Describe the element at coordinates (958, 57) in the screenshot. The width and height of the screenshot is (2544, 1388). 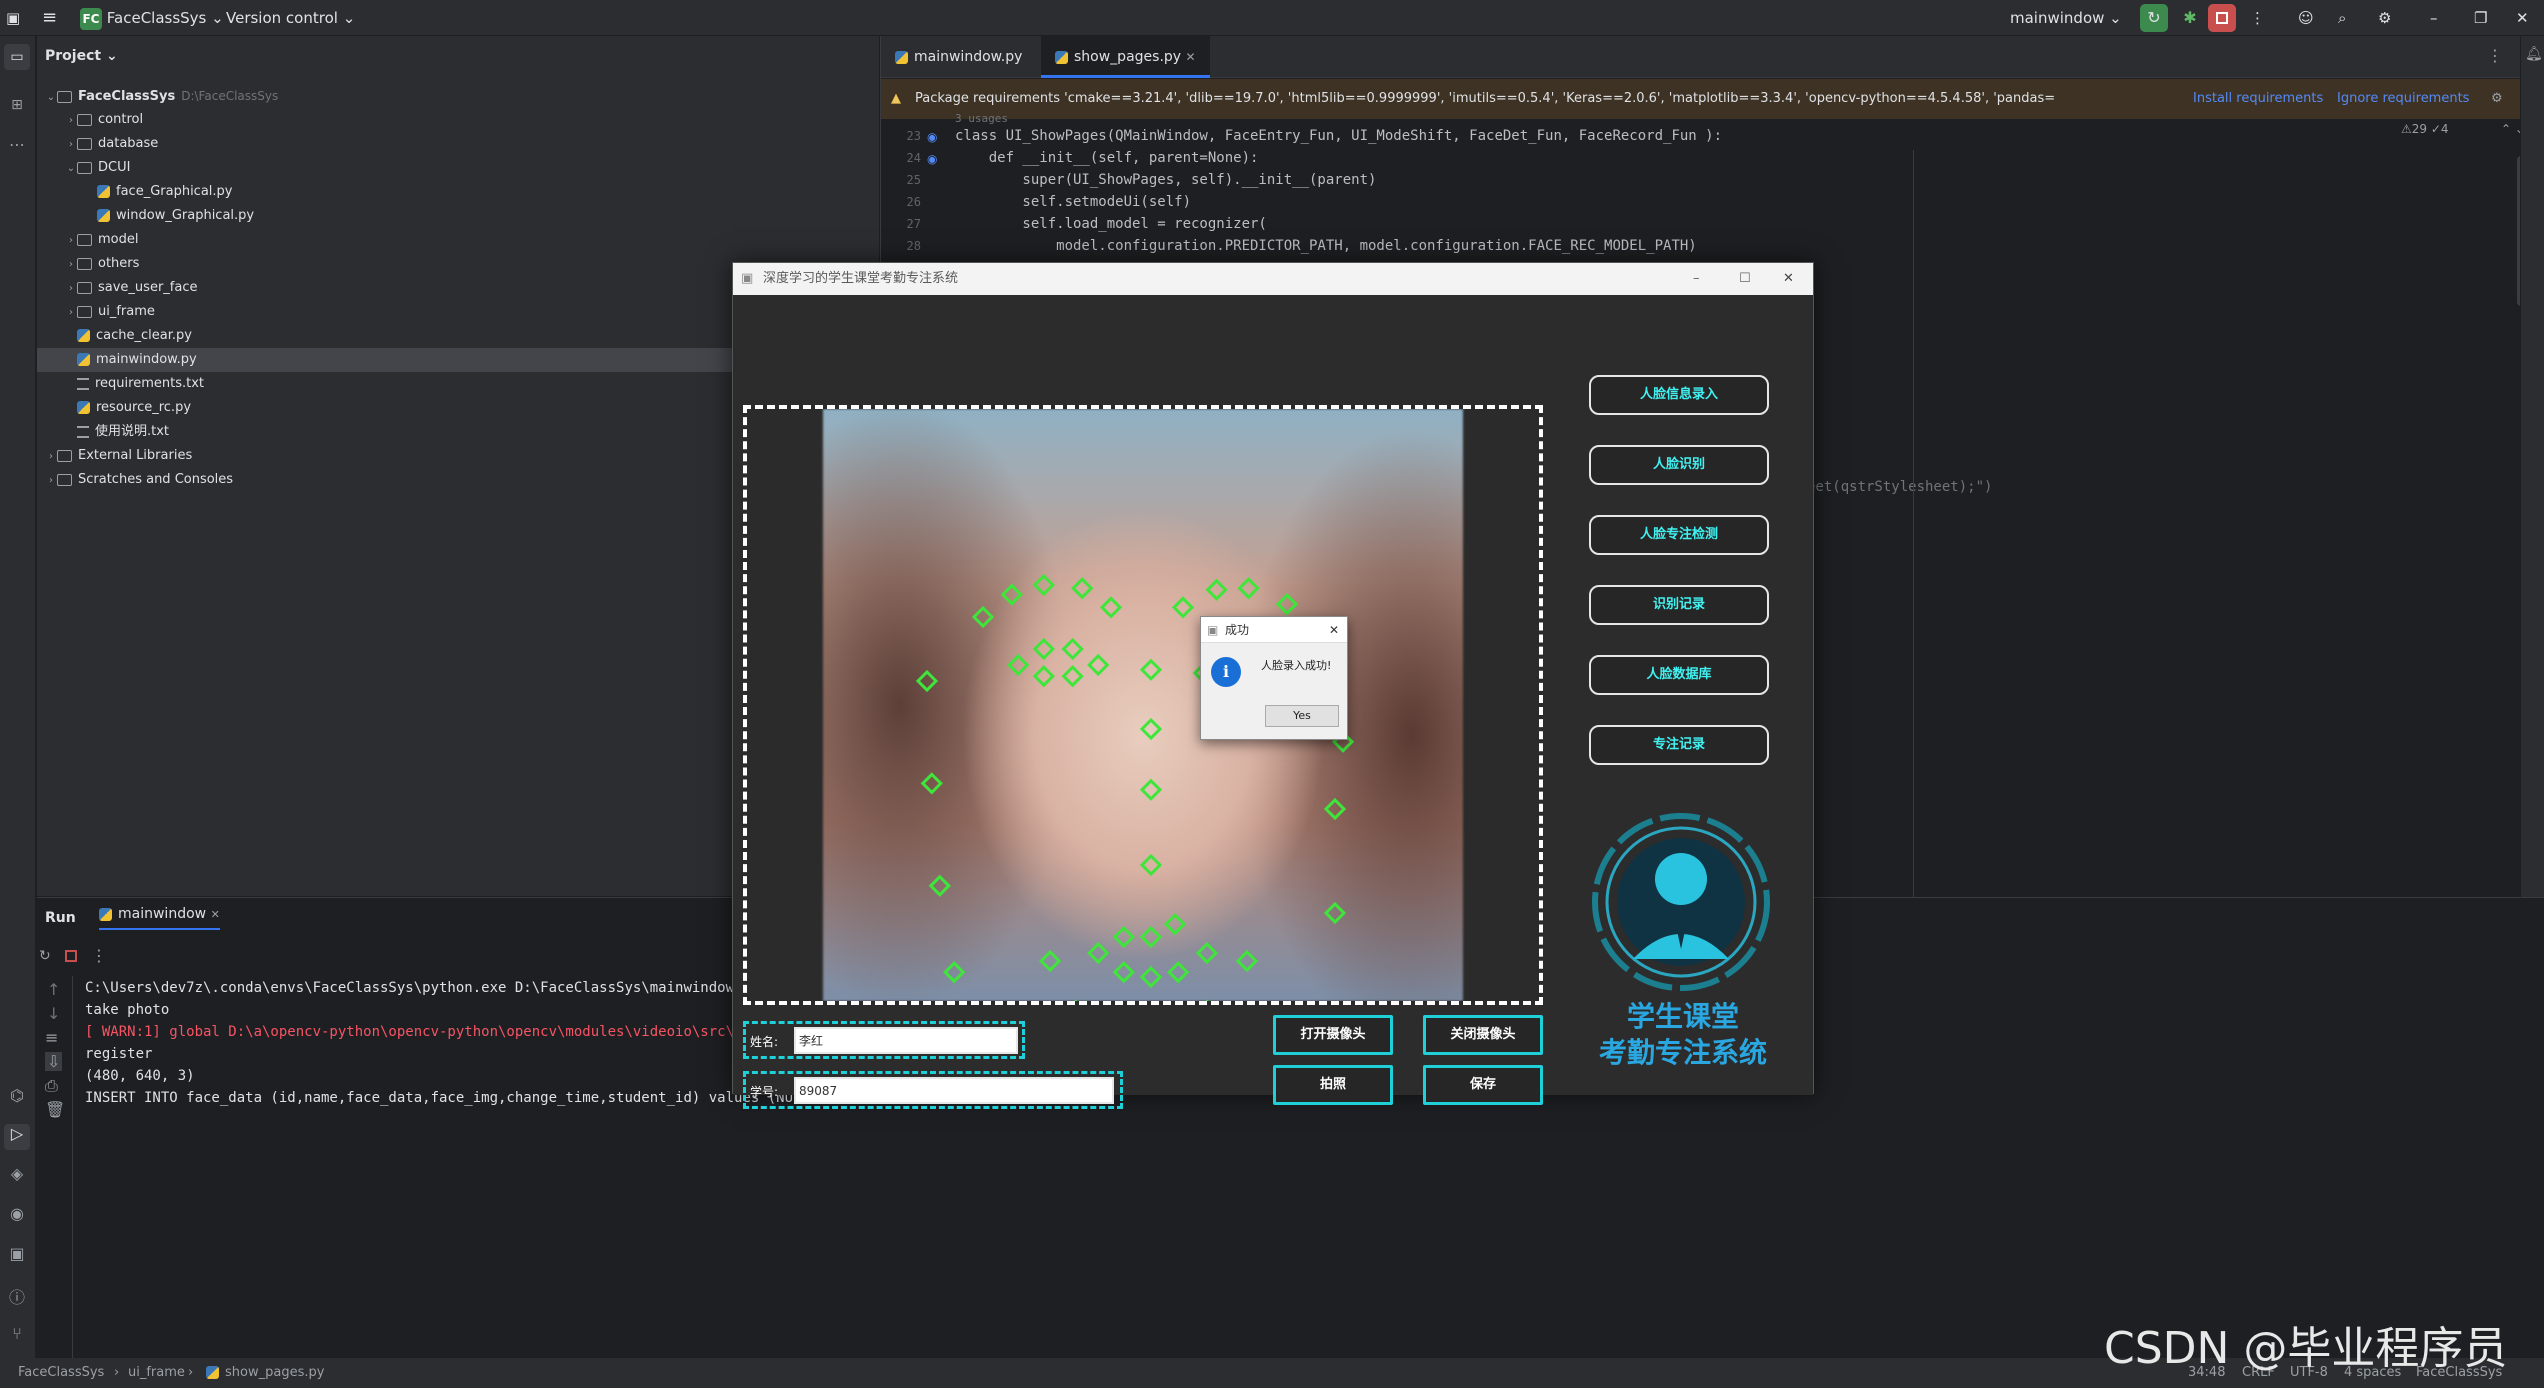
I see `tab-mainwindow: mainwindow.py` at that location.